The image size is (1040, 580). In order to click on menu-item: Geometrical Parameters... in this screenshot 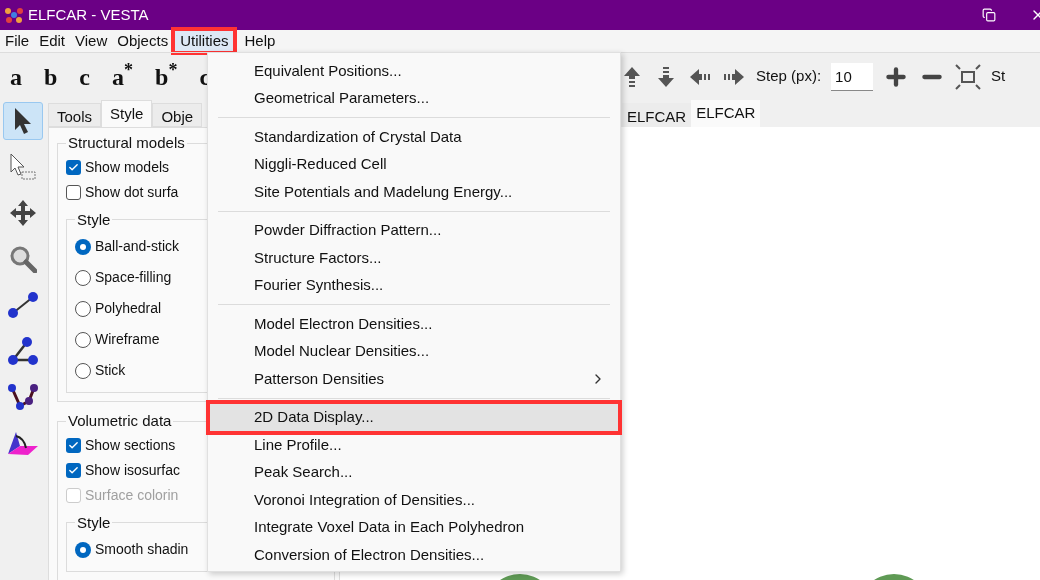, I will do `click(414, 98)`.